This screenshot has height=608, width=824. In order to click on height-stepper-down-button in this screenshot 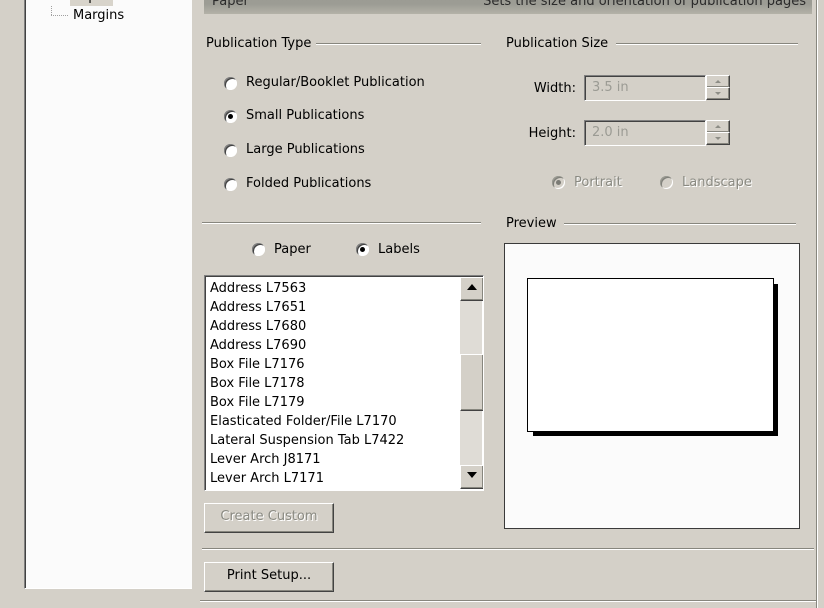, I will do `click(718, 138)`.